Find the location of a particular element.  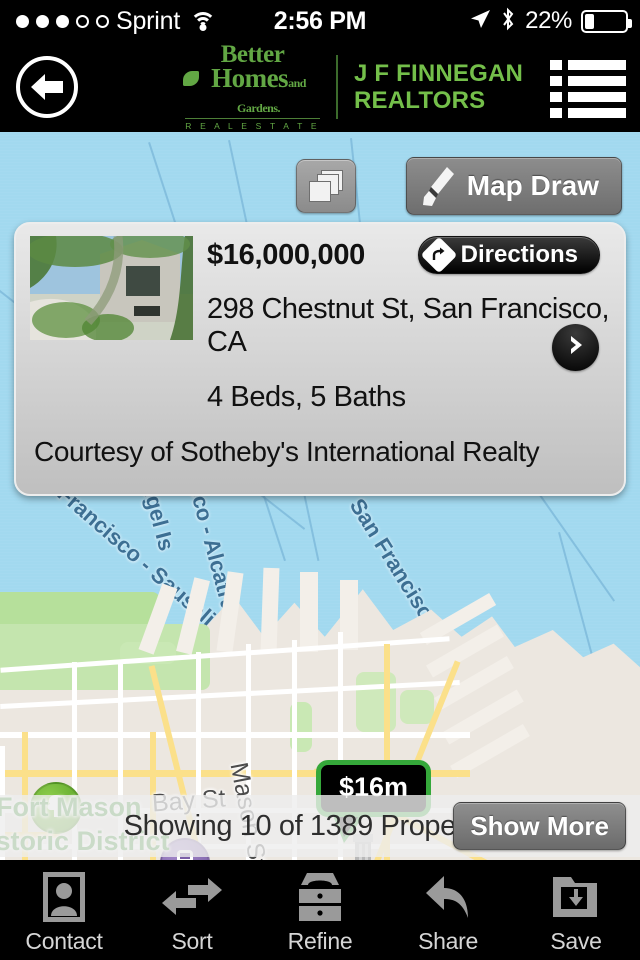

back-button is located at coordinates (47, 87).